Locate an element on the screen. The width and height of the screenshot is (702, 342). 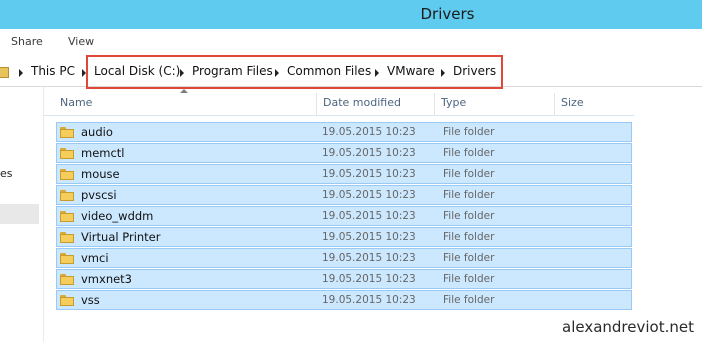
item-name: memctl is located at coordinates (103, 153).